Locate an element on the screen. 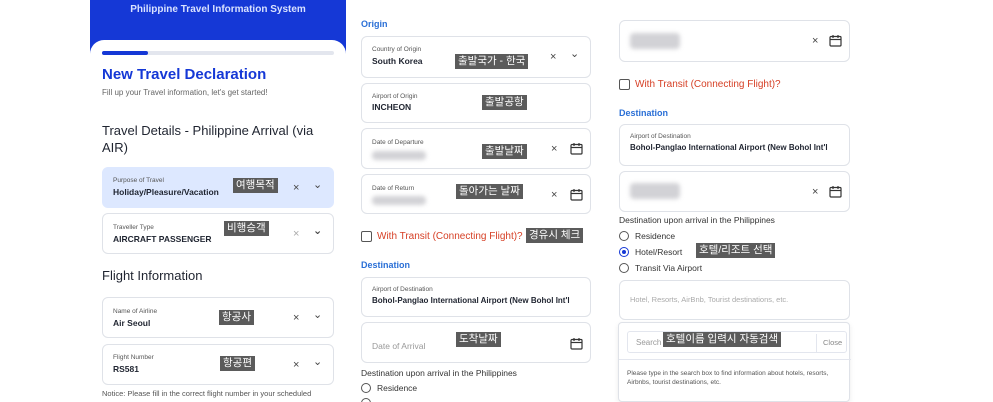  annotation-airline: 항공사 is located at coordinates (236, 317).